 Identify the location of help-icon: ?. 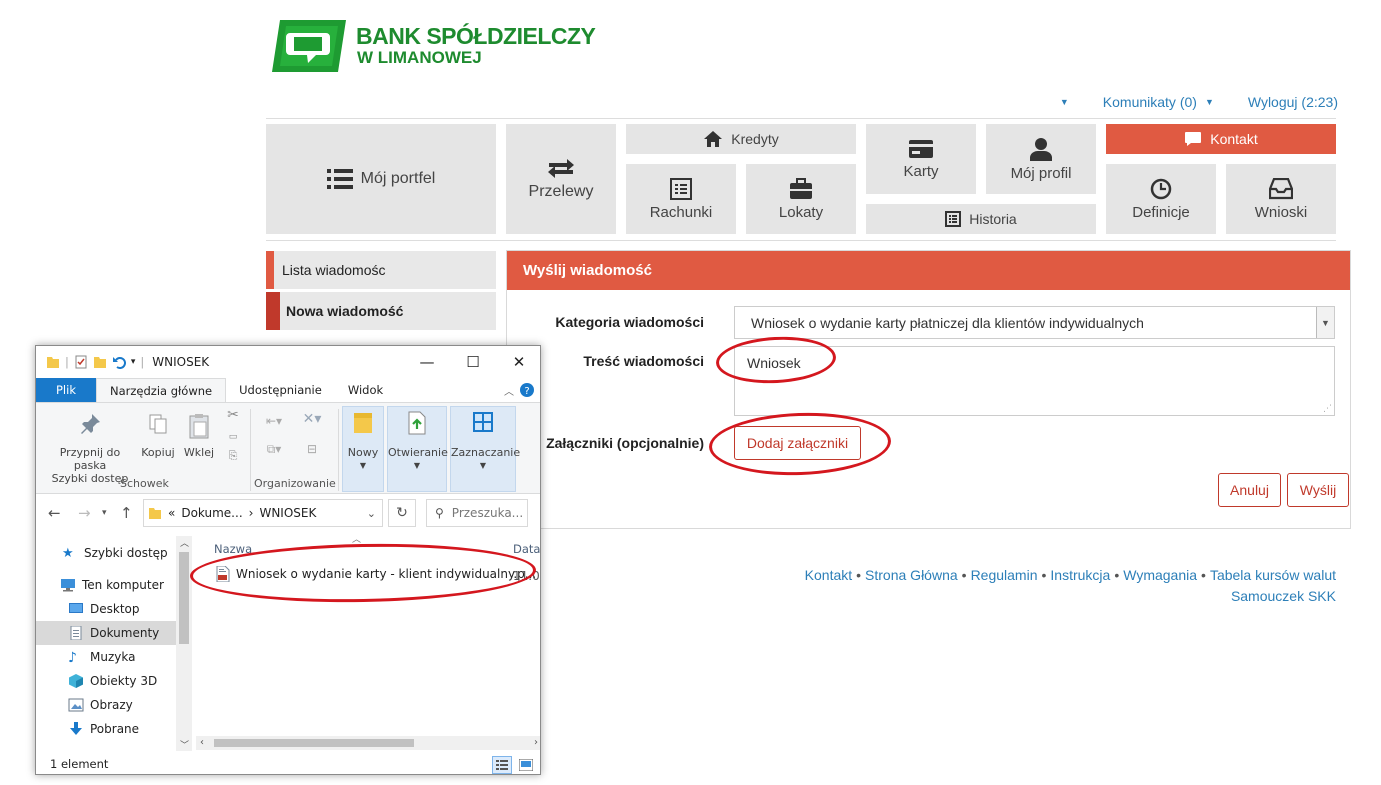
(530, 390).